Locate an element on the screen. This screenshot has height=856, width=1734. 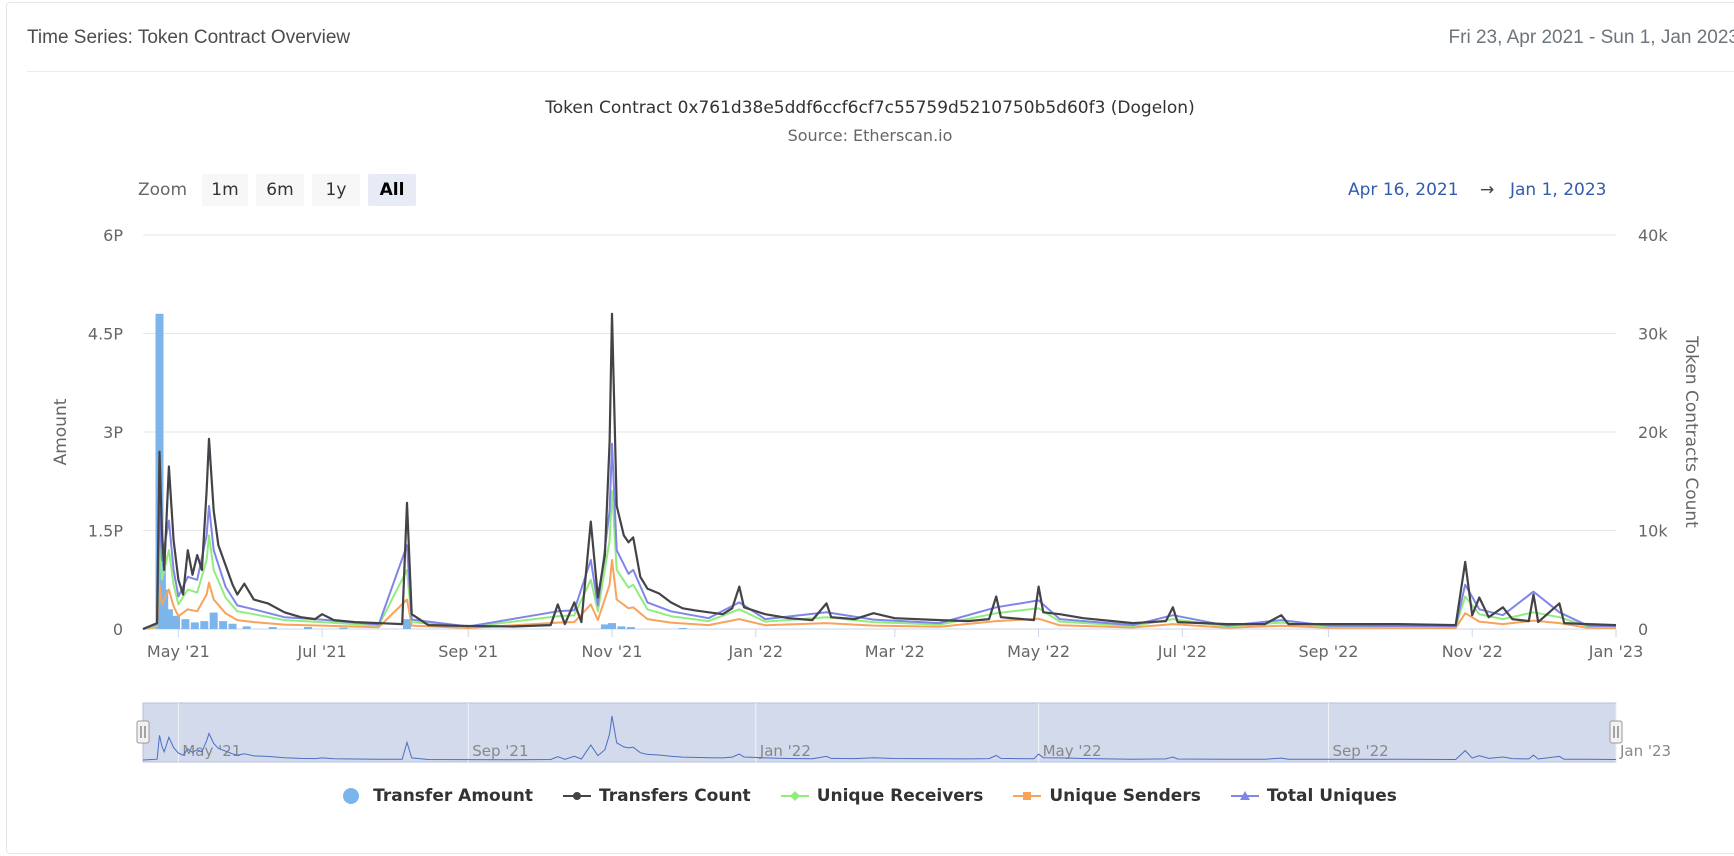
legend-line-circle-icon is located at coordinates (577, 796).